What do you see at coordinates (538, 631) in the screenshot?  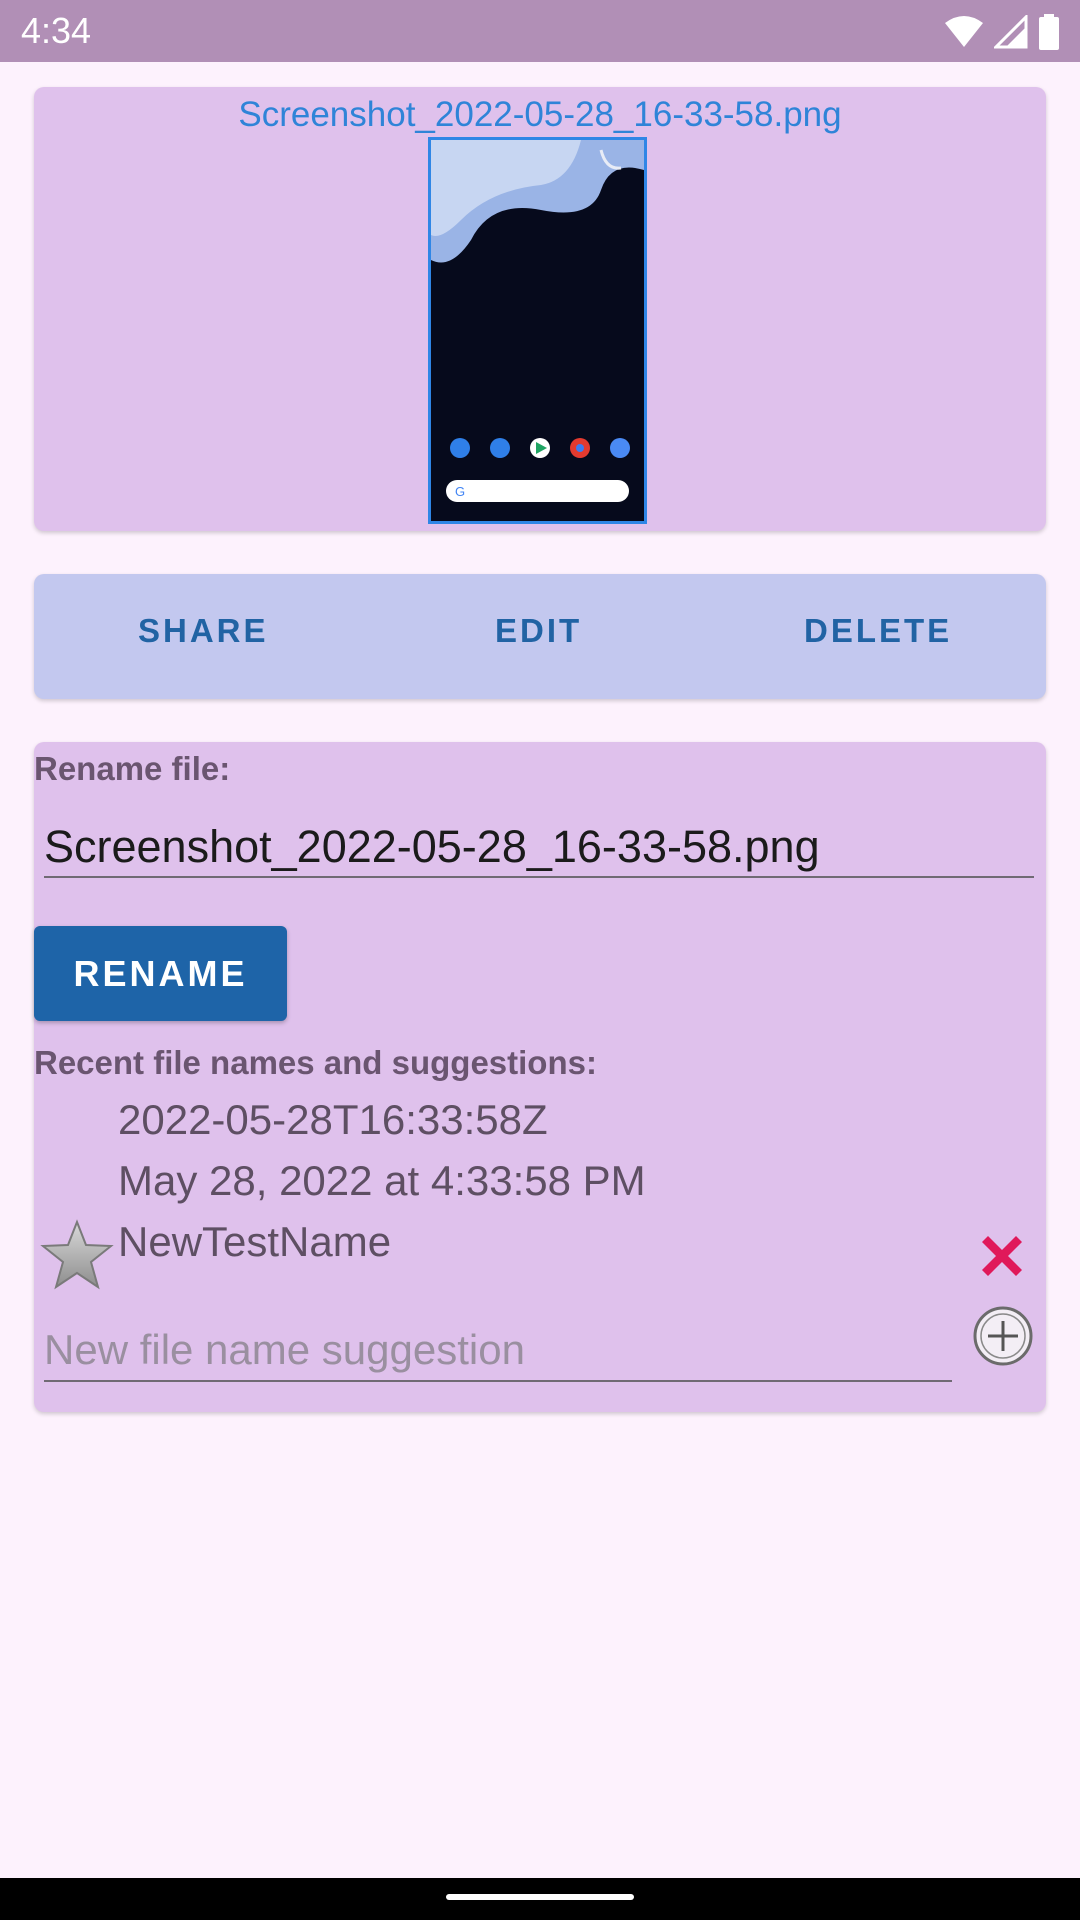 I see `edit-button: EDIT` at bounding box center [538, 631].